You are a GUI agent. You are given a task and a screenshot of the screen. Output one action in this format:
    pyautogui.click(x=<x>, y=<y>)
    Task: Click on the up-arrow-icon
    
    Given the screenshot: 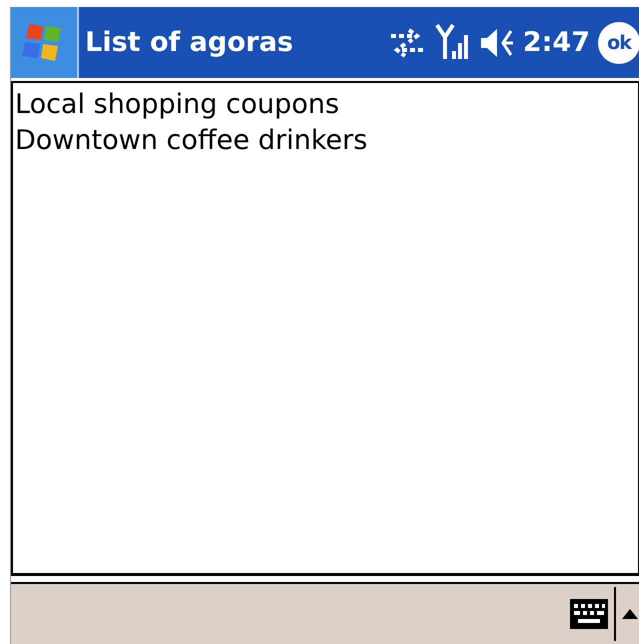 What is the action you would take?
    pyautogui.click(x=630, y=614)
    